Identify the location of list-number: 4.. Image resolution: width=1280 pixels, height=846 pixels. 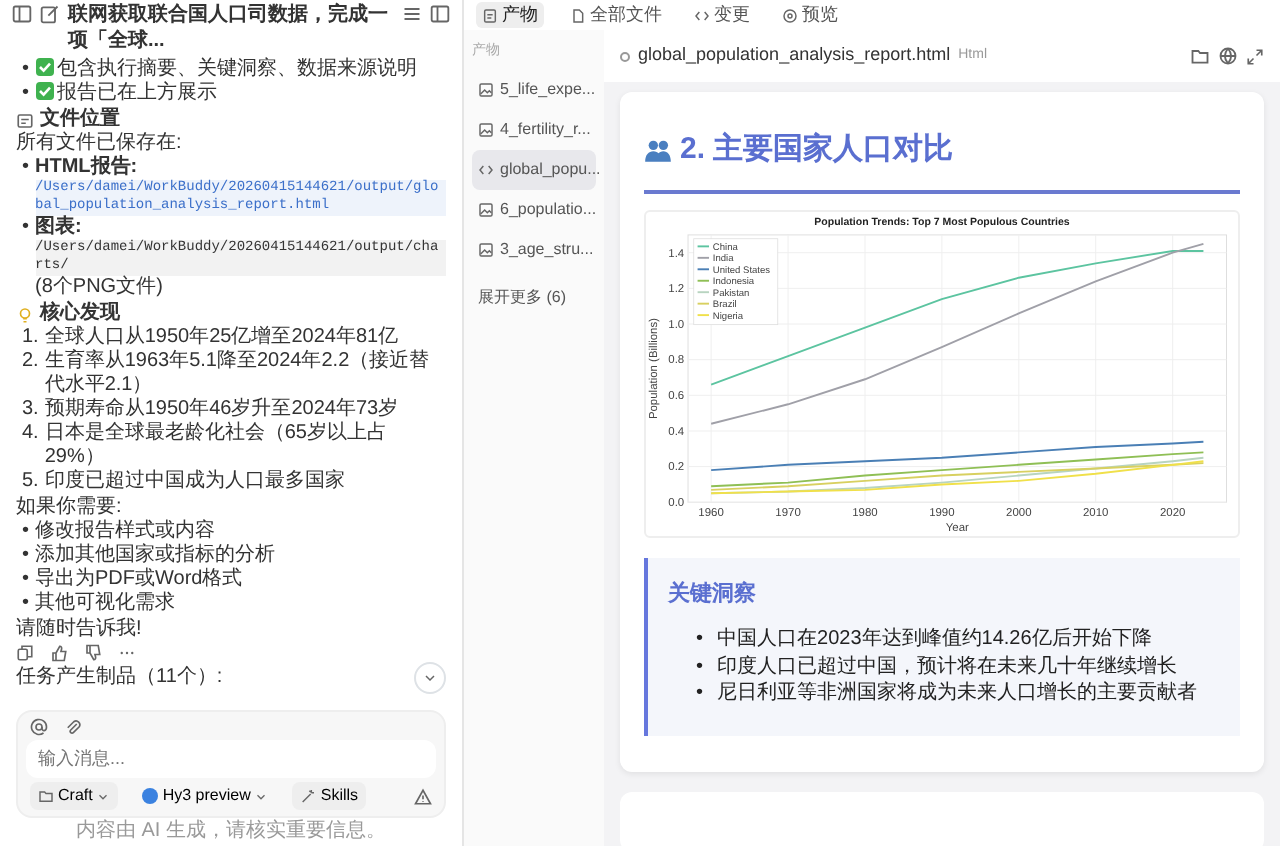
(30, 435).